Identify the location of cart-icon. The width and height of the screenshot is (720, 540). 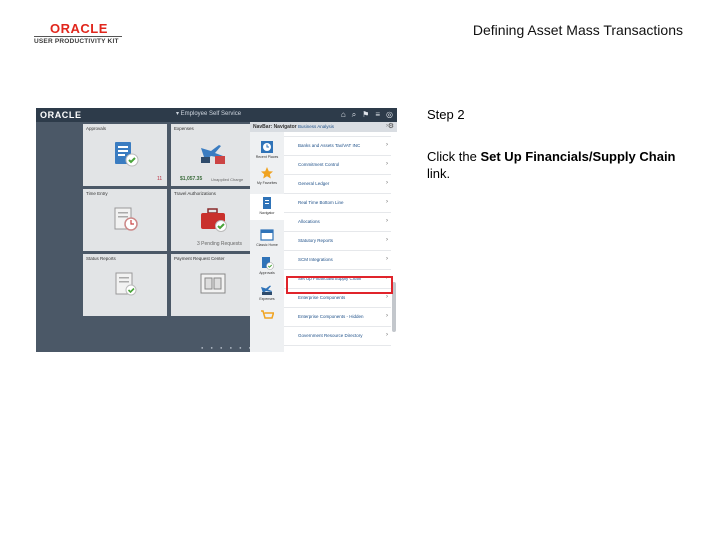
(267, 314).